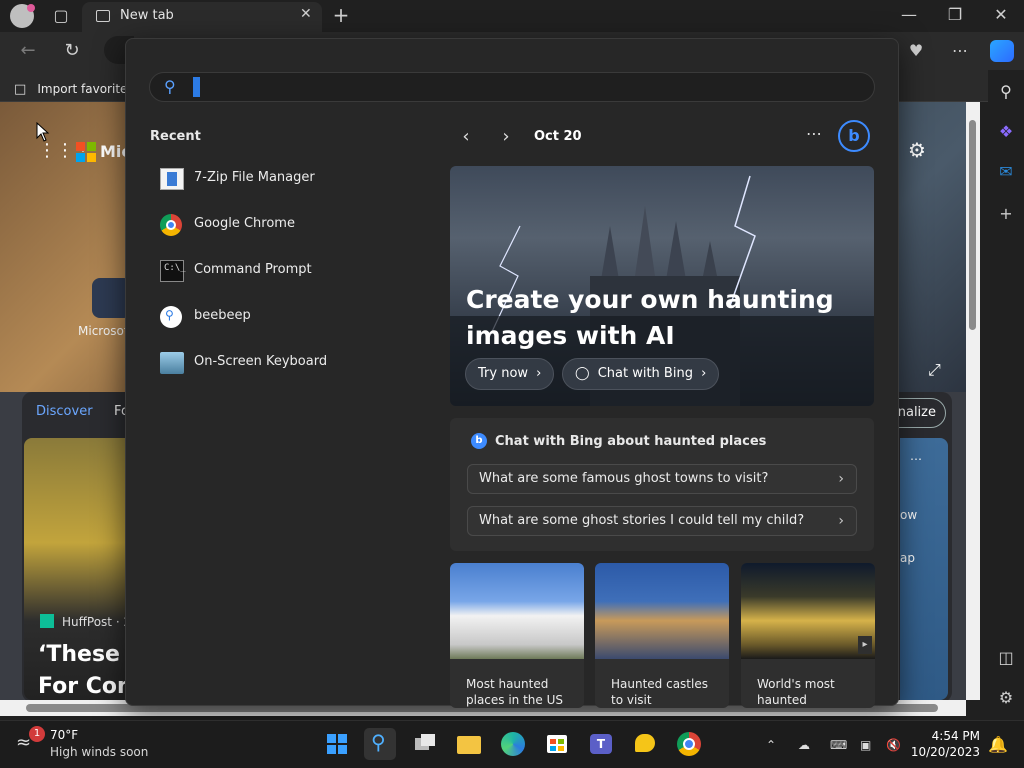  What do you see at coordinates (469, 744) in the screenshot?
I see `file-explorer-icon` at bounding box center [469, 744].